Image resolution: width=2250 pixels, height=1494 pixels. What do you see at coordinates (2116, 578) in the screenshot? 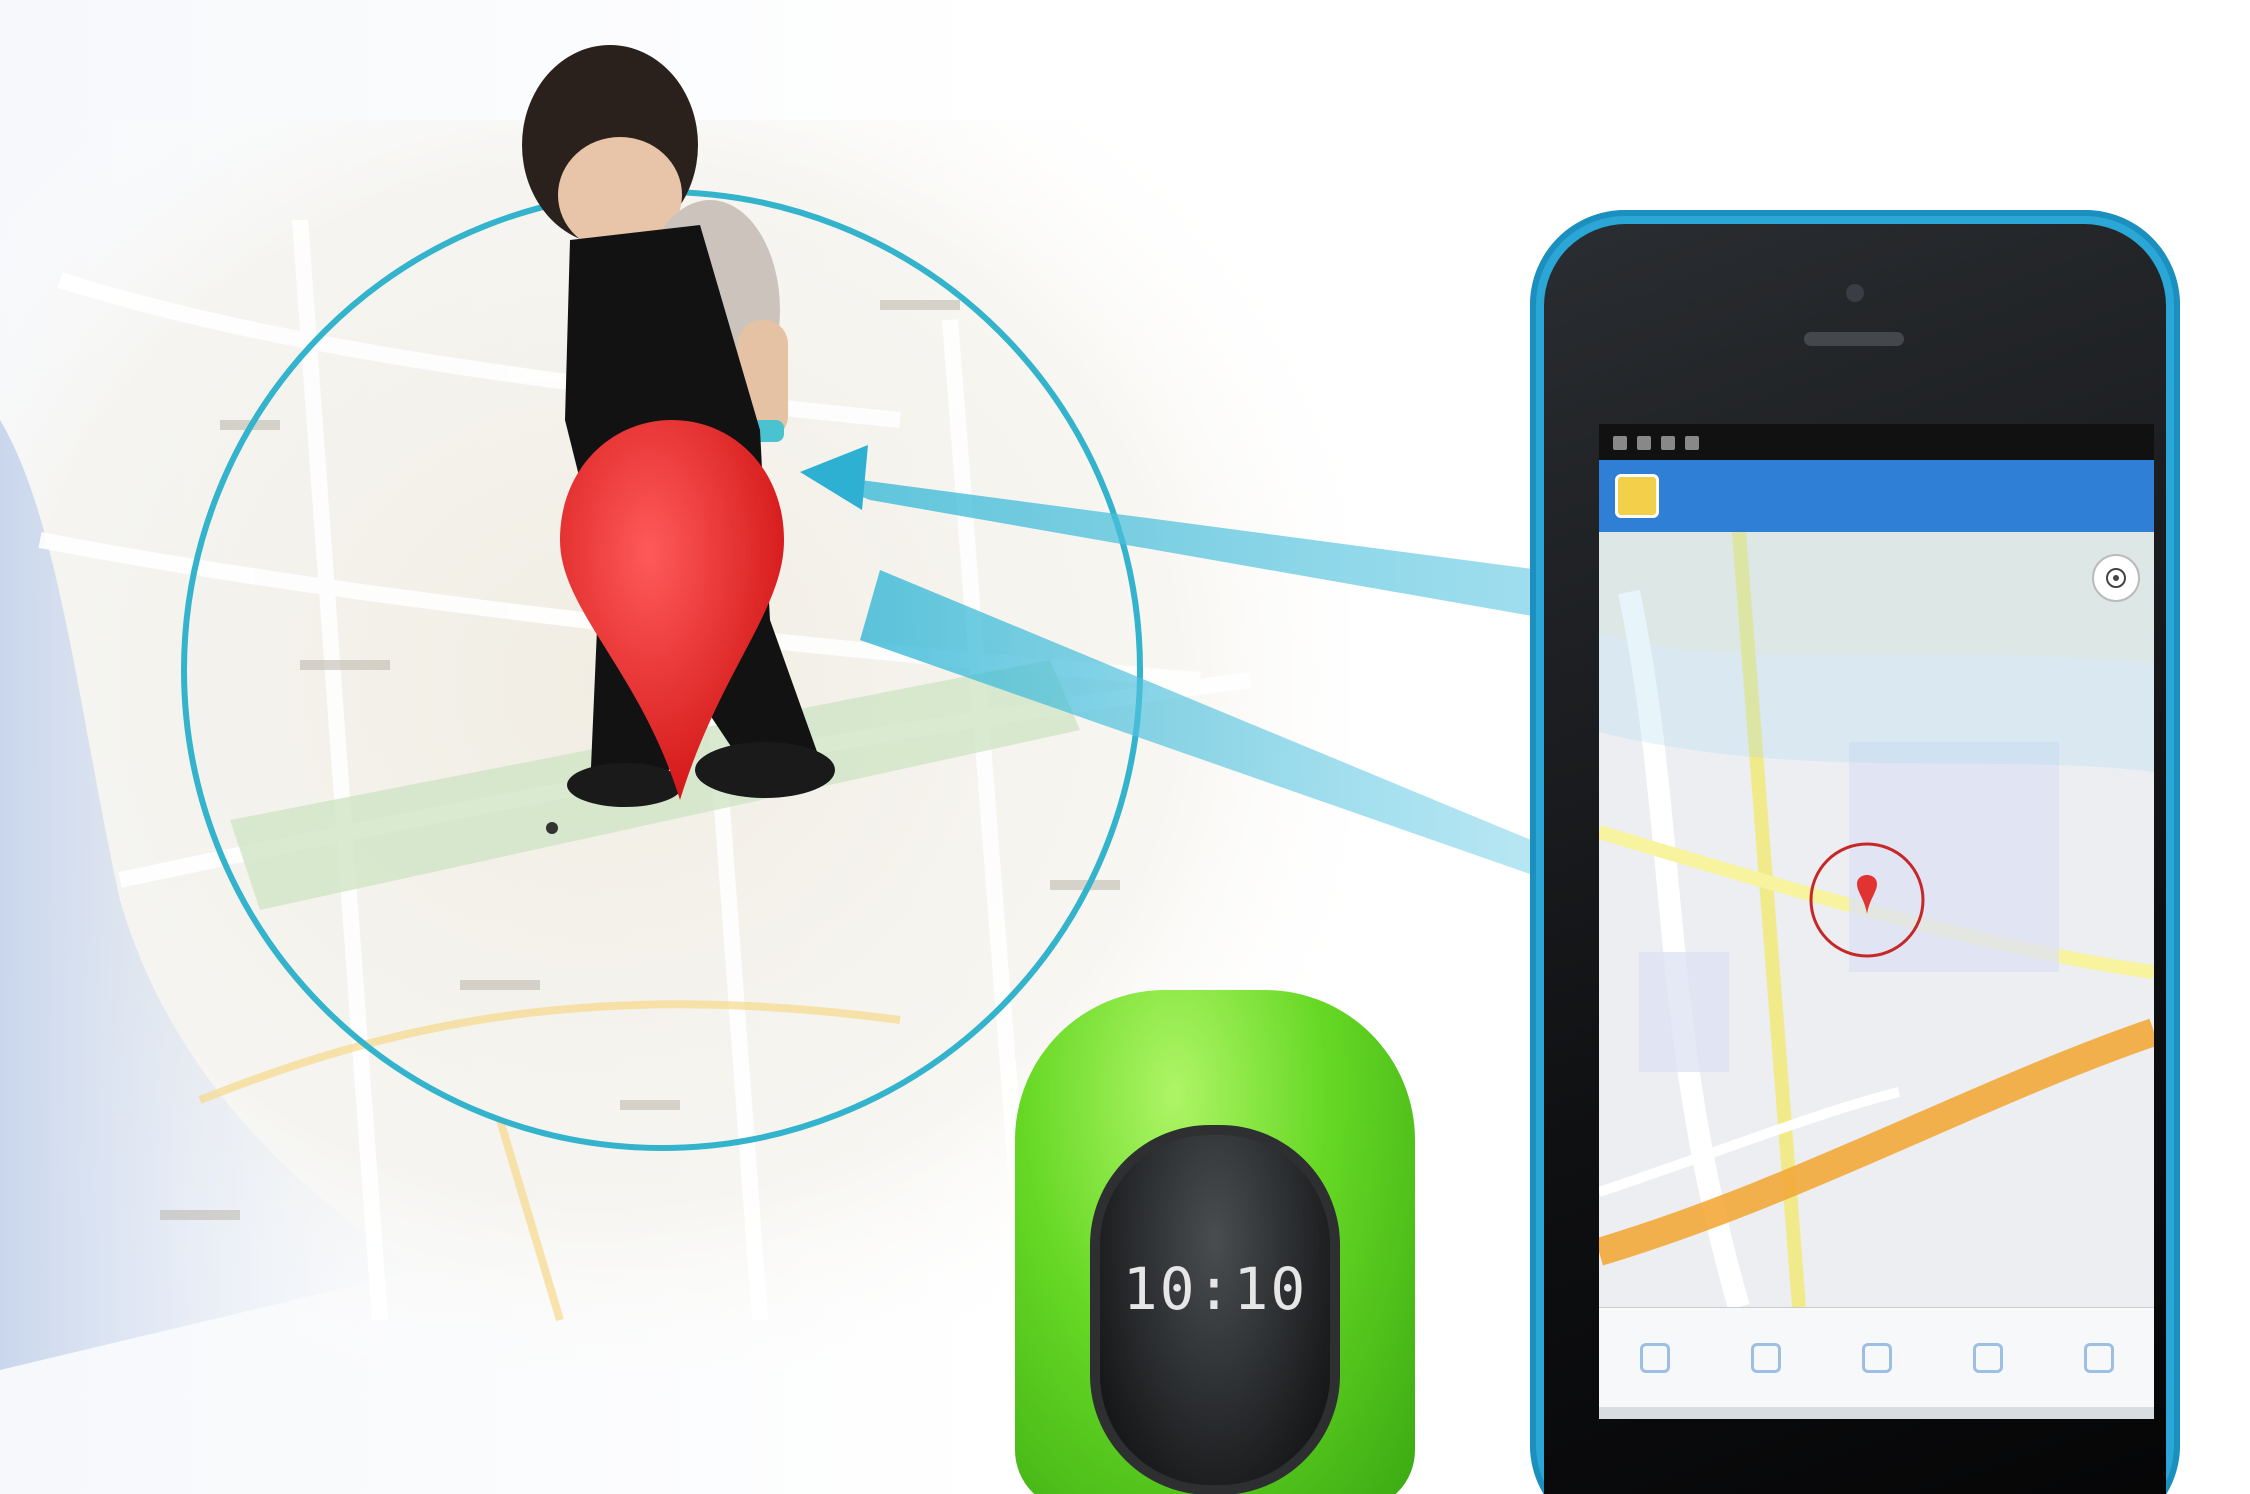
I see `locate-icon` at bounding box center [2116, 578].